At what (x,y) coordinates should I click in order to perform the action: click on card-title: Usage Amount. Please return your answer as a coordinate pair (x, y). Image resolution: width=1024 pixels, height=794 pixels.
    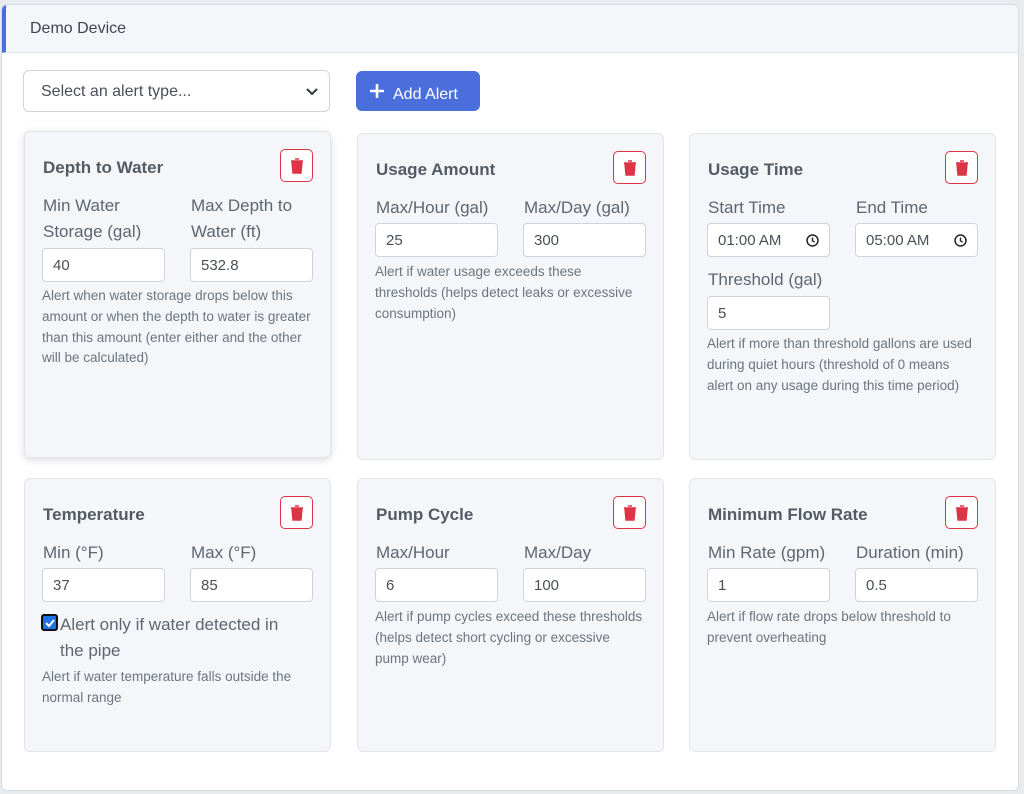
    Looking at the image, I should click on (436, 169).